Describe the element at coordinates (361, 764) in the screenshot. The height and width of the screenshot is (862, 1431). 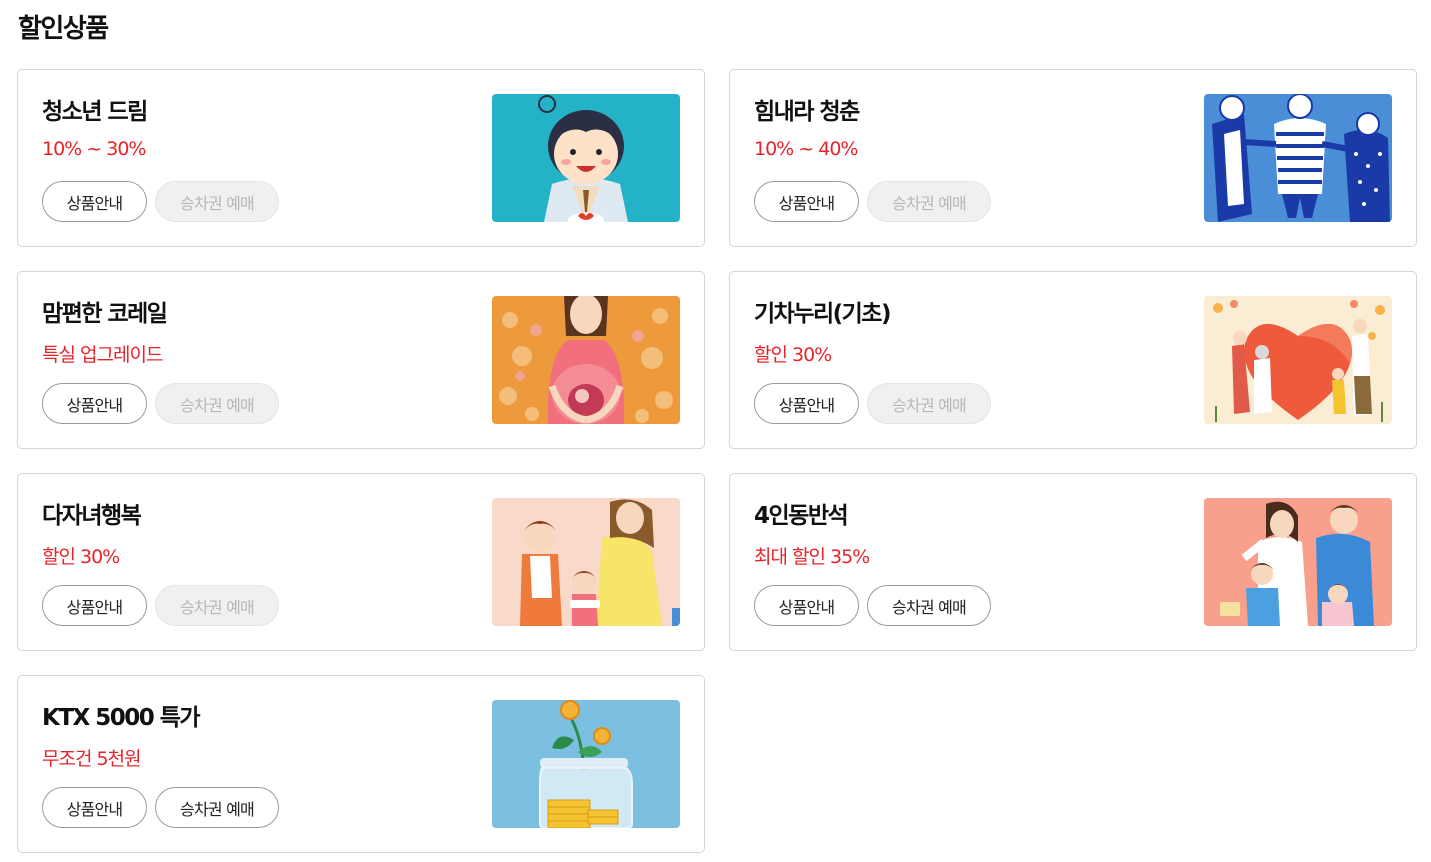
I see `product-card-ktx-5000: KTX 5000 특가 무조건 5천원 상품안내 승차권 예매` at that location.